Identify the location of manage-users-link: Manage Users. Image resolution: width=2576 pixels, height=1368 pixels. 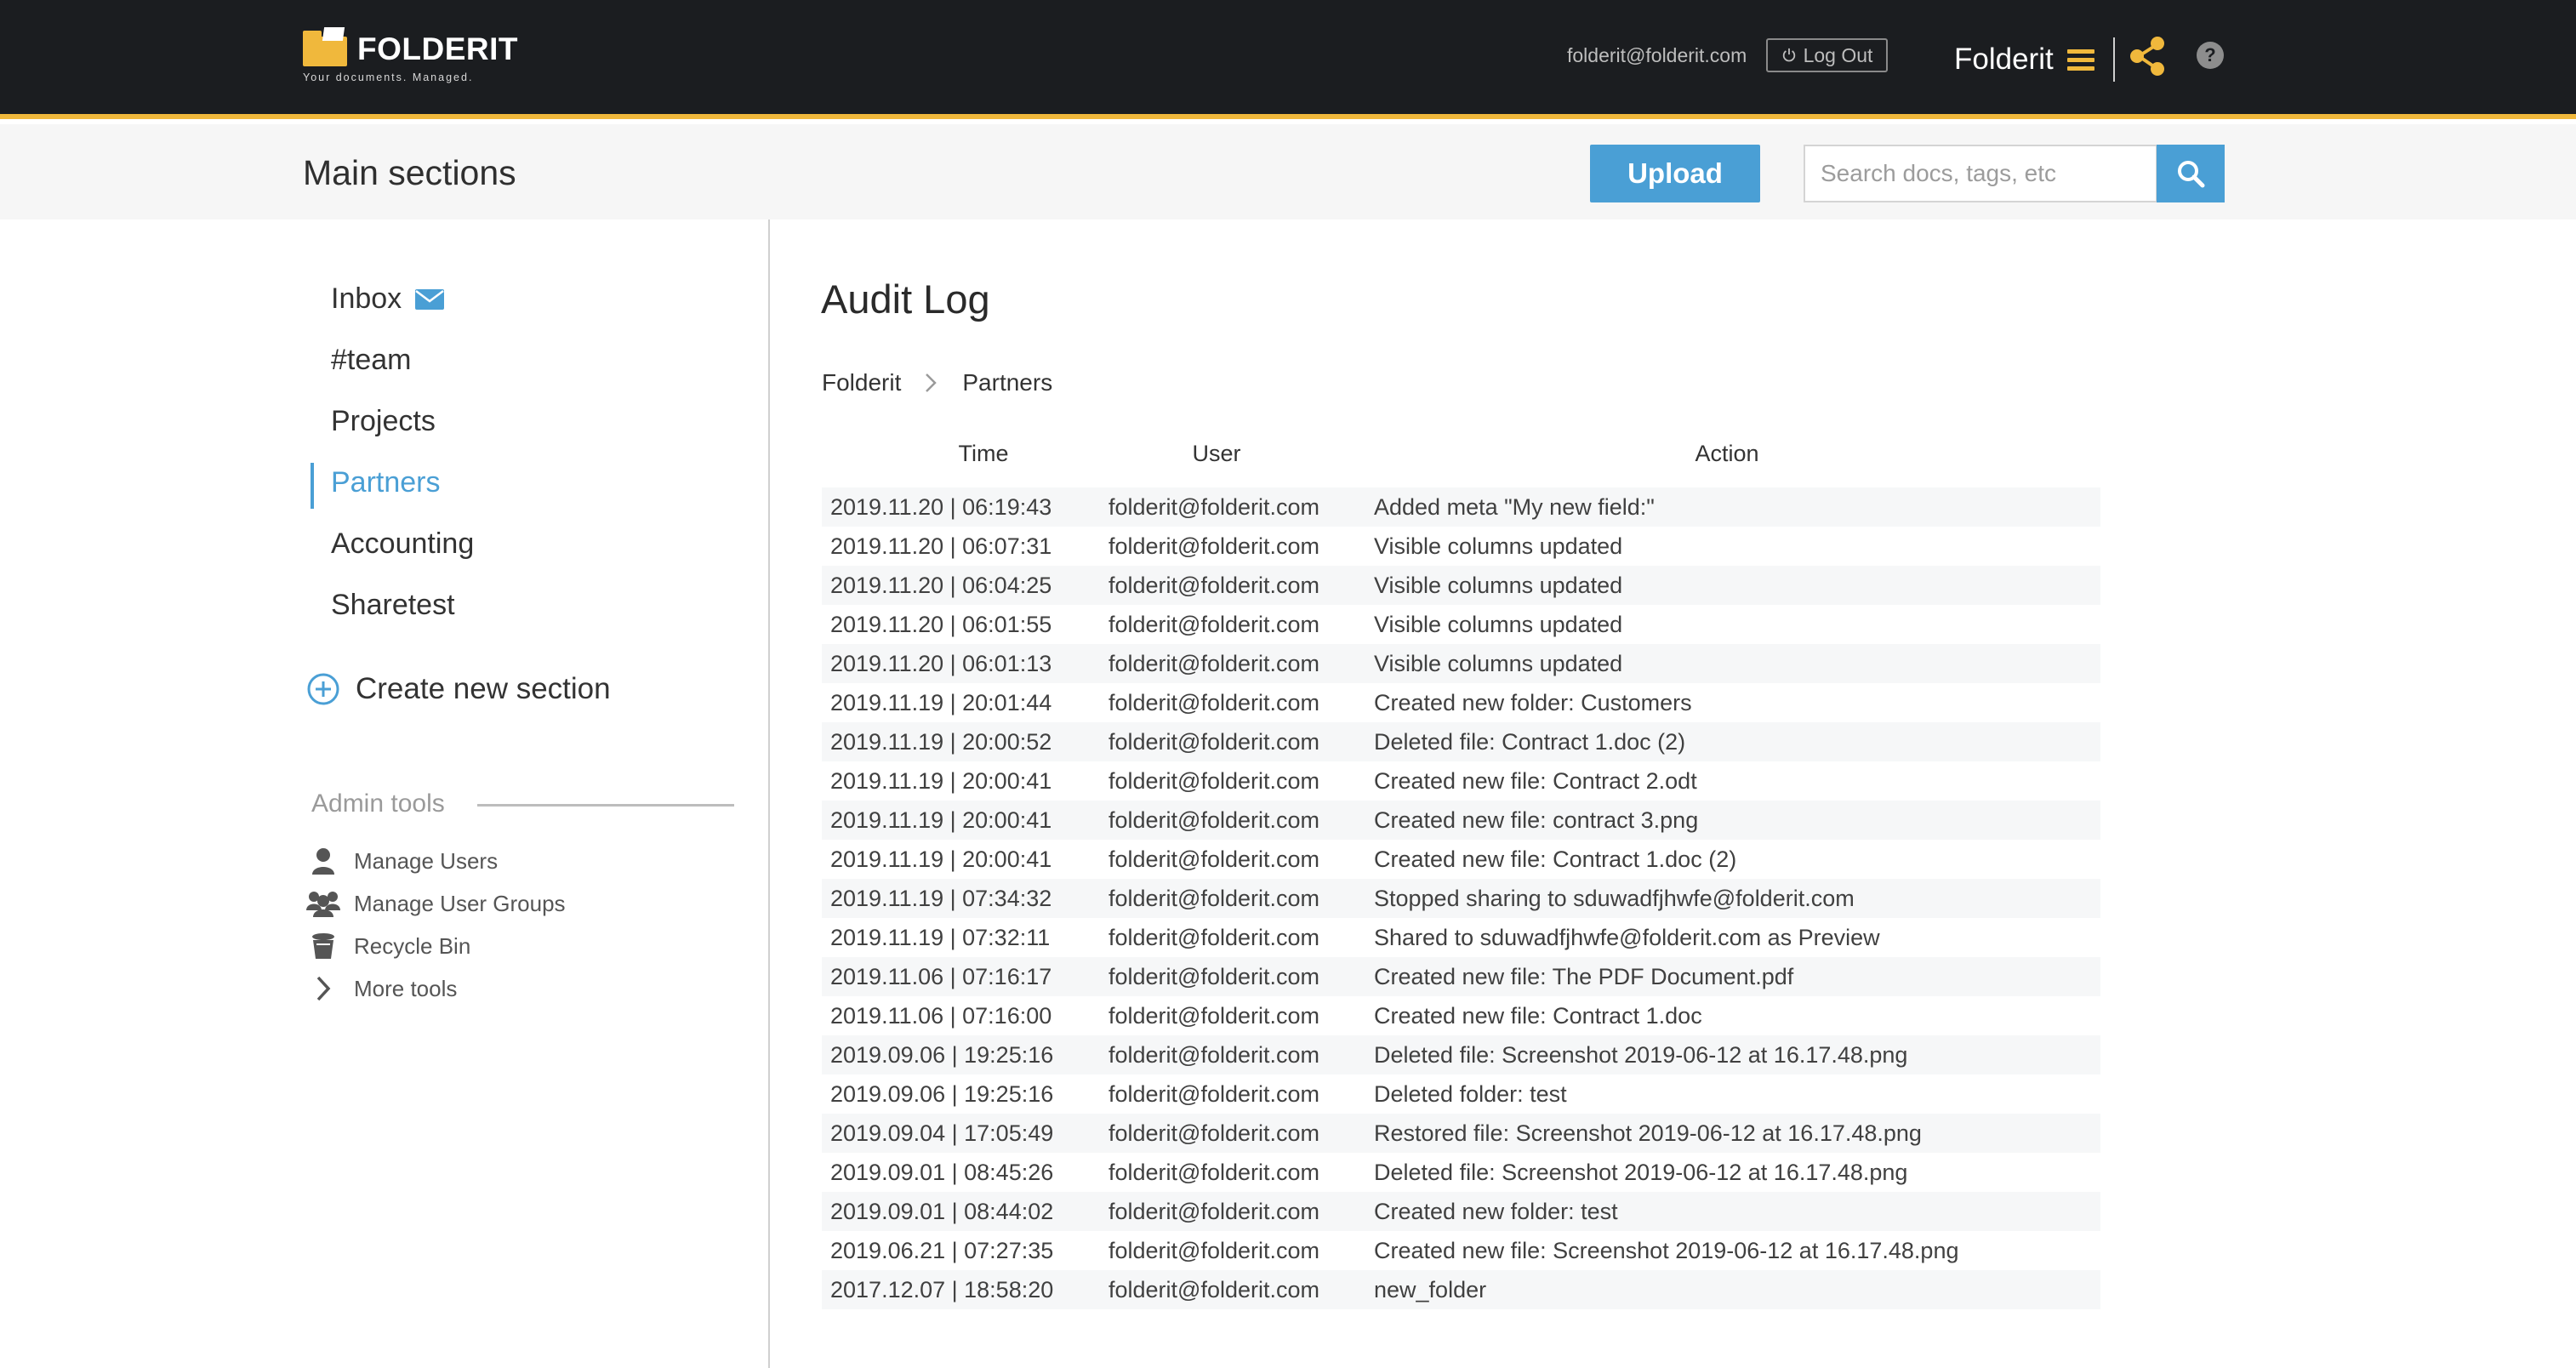
(402, 861).